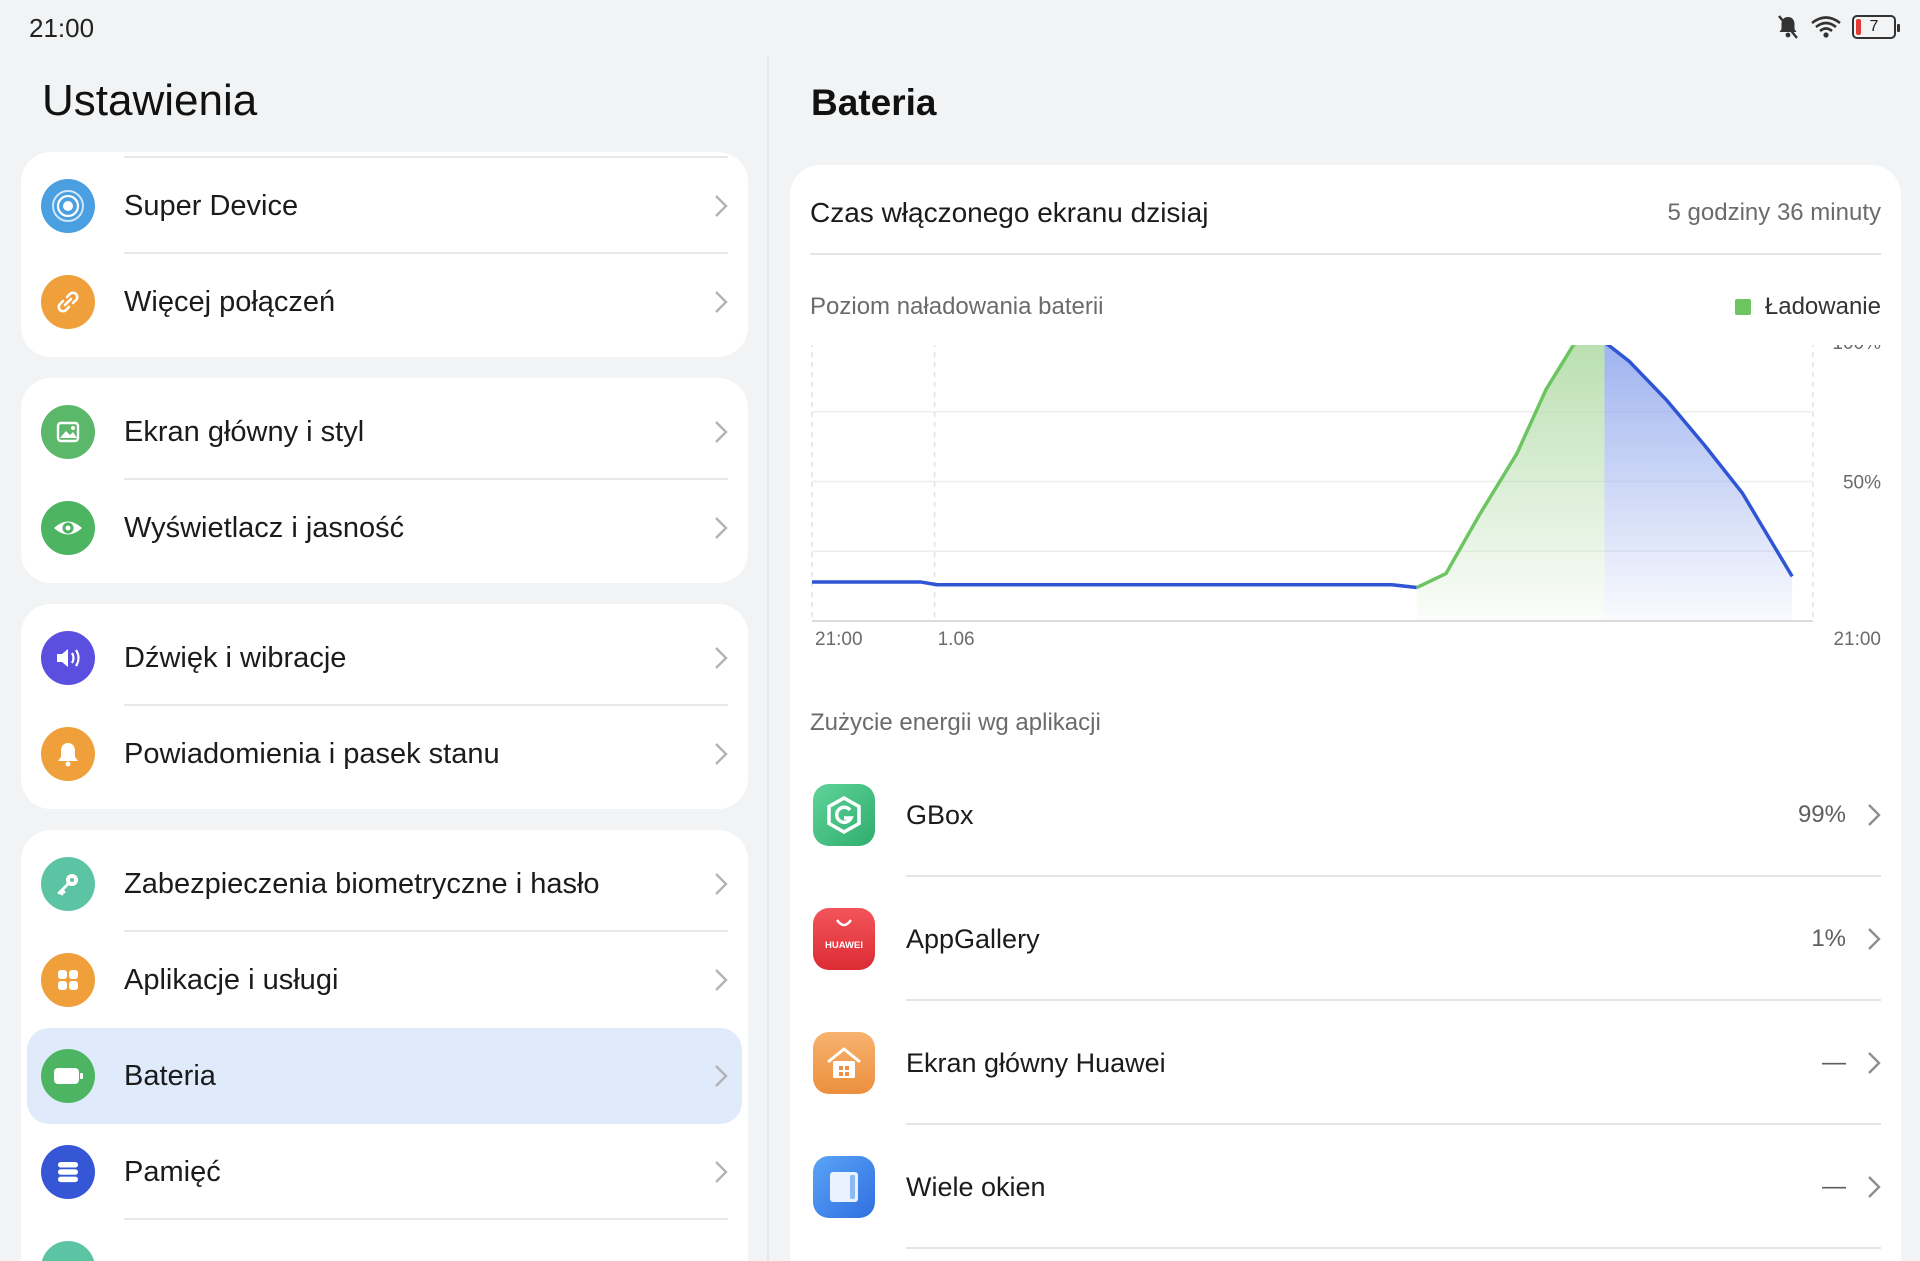  What do you see at coordinates (384, 432) in the screenshot?
I see `sidebar-item-home-screen: Ekran główny i styl` at bounding box center [384, 432].